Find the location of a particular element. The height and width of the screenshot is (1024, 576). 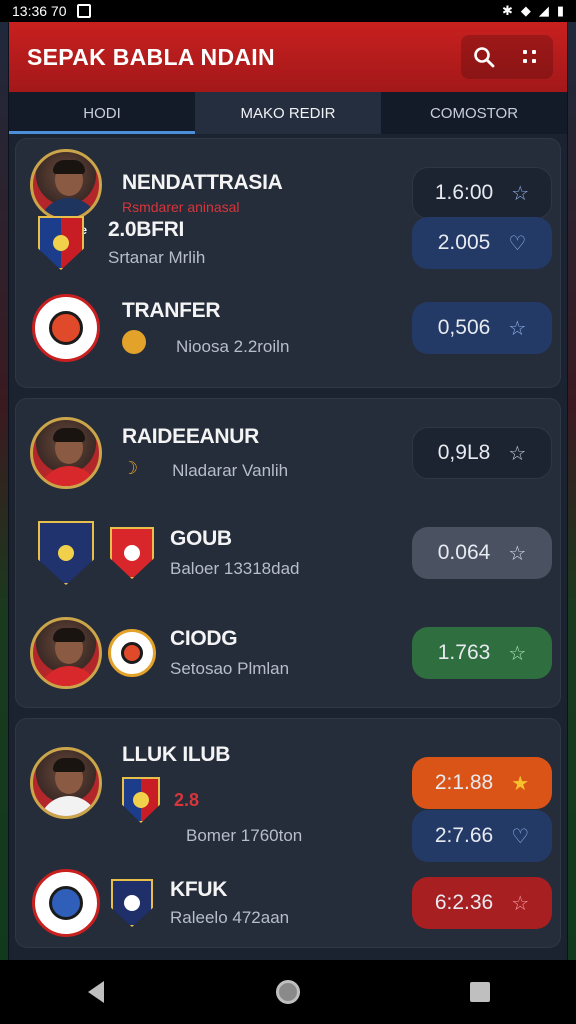

grid-dots-icon is located at coordinates (529, 56).